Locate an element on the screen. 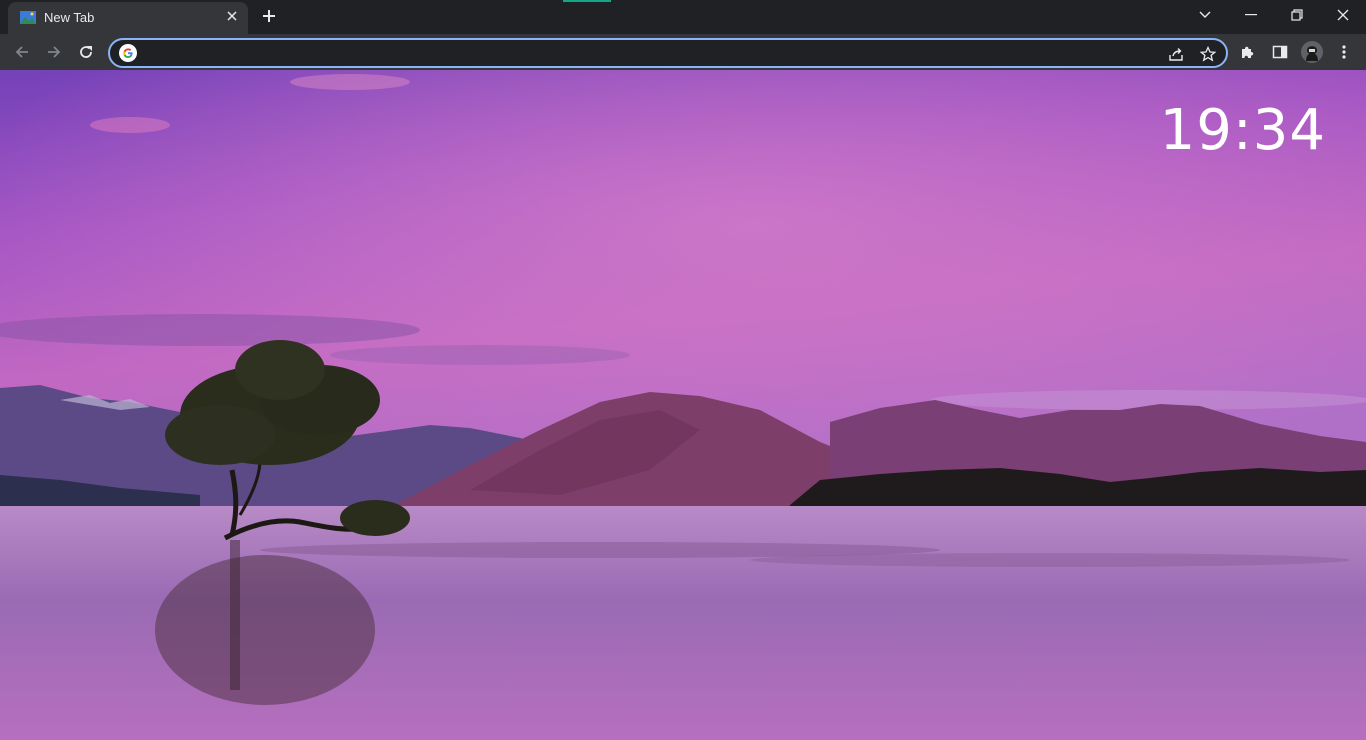  tab-search-button is located at coordinates (1205, 15).